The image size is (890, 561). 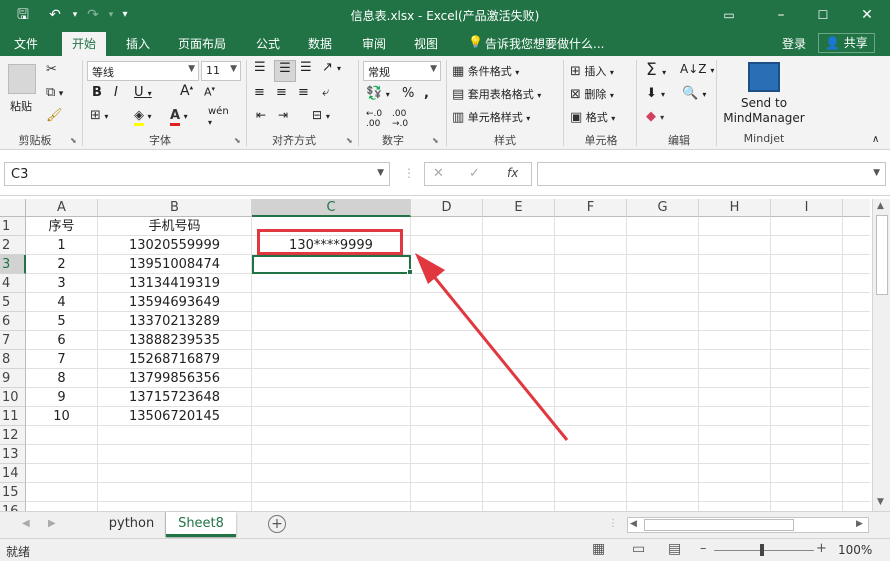 What do you see at coordinates (445, 549) in the screenshot?
I see `status-bar: 就绪 ▦ ▭ ▤ – + 100%` at bounding box center [445, 549].